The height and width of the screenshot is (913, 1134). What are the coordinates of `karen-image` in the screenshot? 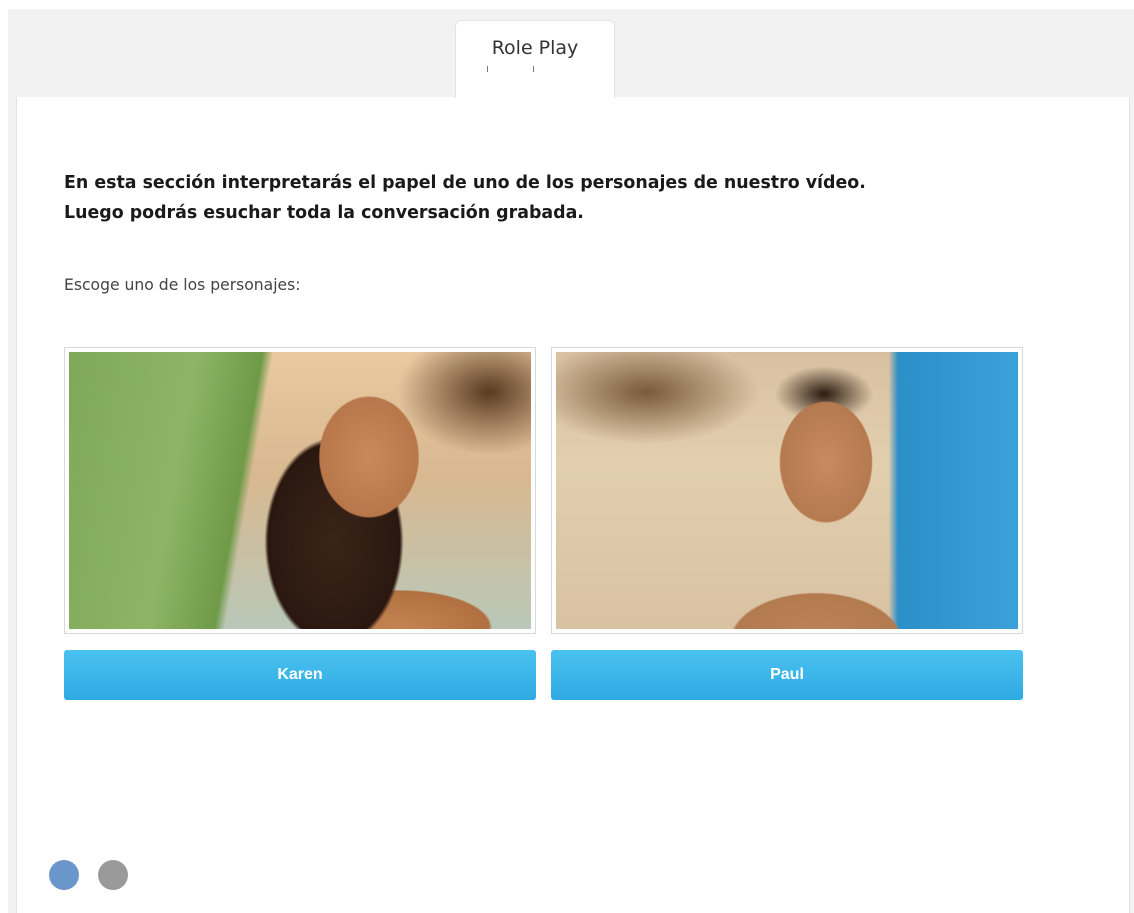 It's located at (300, 490).